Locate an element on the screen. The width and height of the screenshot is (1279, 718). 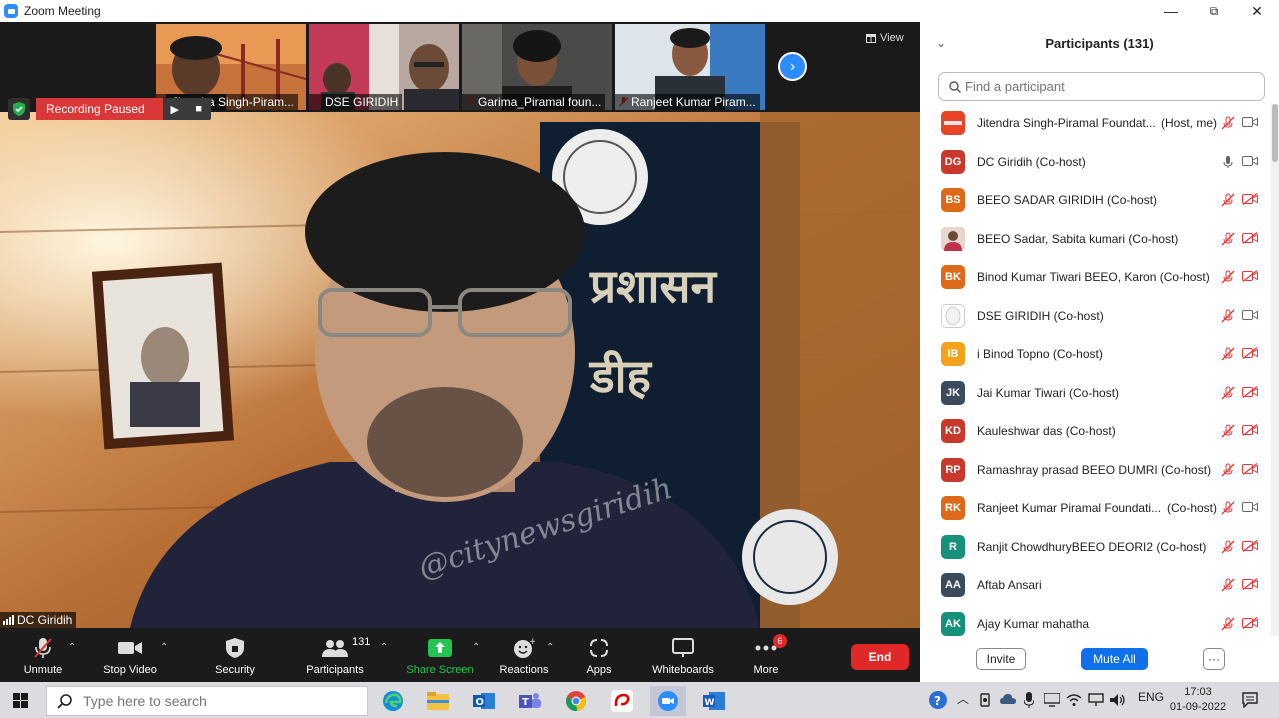
audio-options-caret-icon: ⌃ is located at coordinates (72, 647).